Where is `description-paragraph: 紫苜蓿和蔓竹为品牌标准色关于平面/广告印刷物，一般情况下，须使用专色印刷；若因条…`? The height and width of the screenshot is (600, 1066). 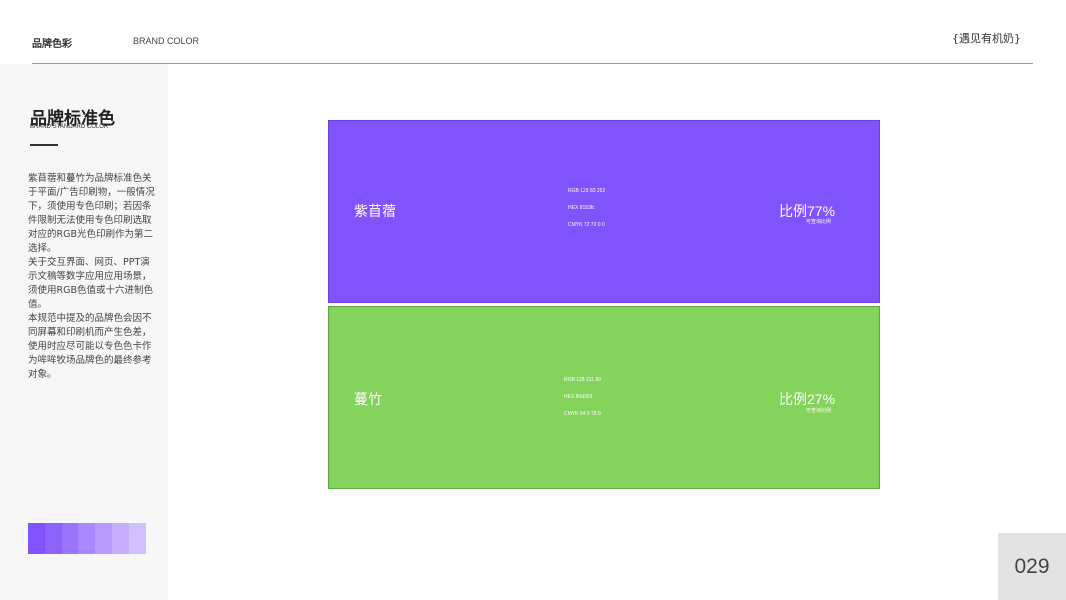 description-paragraph: 紫苜蓿和蔓竹为品牌标准色关于平面/广告印刷物，一般情况下，须使用专色印刷；若因条… is located at coordinates (91, 213).